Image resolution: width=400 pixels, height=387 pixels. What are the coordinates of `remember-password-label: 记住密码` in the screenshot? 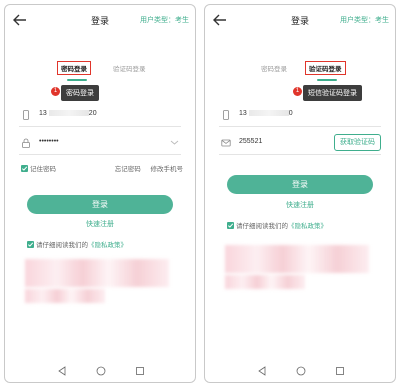 It's located at (43, 169).